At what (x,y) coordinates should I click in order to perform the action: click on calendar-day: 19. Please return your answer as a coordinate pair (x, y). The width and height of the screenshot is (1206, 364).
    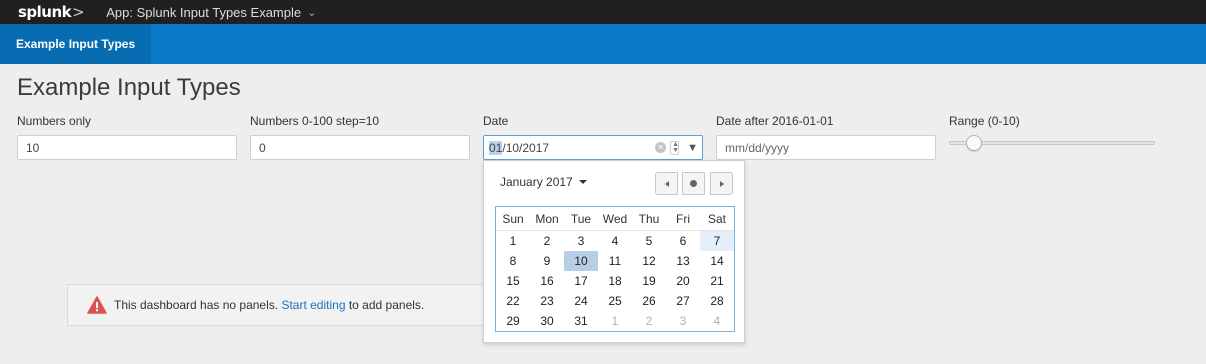
    Looking at the image, I should click on (649, 281).